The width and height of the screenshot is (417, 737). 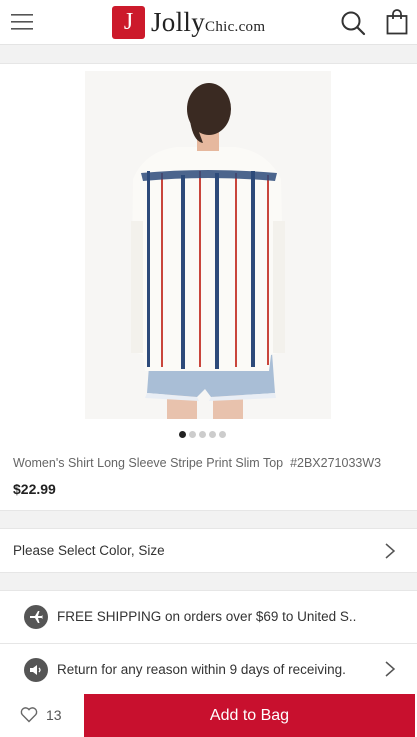 I want to click on product-price: $22.99, so click(x=34, y=489).